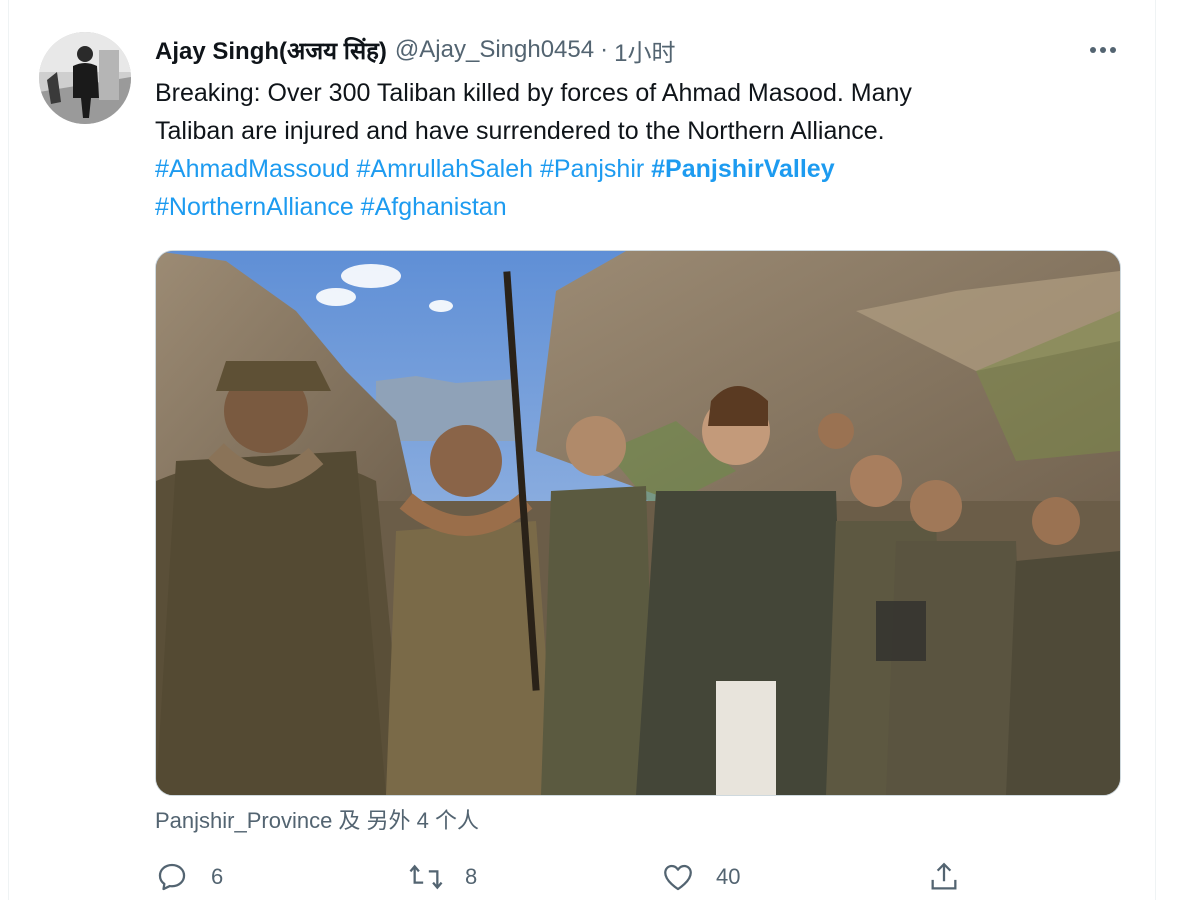 The image size is (1183, 900). Describe the element at coordinates (592, 169) in the screenshot. I see `hashtag-link: #Panjshir` at that location.